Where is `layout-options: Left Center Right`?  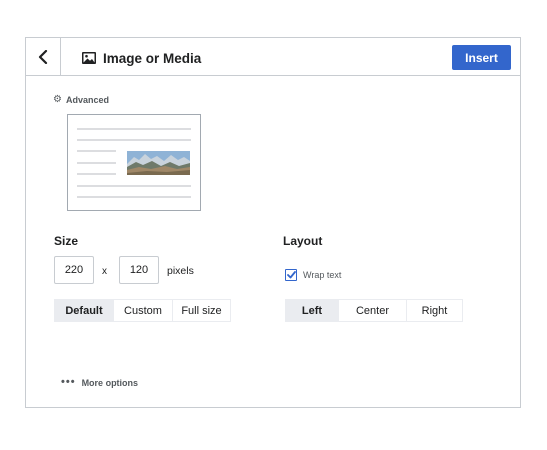 layout-options: Left Center Right is located at coordinates (374, 310).